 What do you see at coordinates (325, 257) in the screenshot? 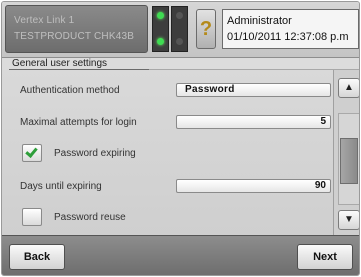
I see `next-button: Next` at bounding box center [325, 257].